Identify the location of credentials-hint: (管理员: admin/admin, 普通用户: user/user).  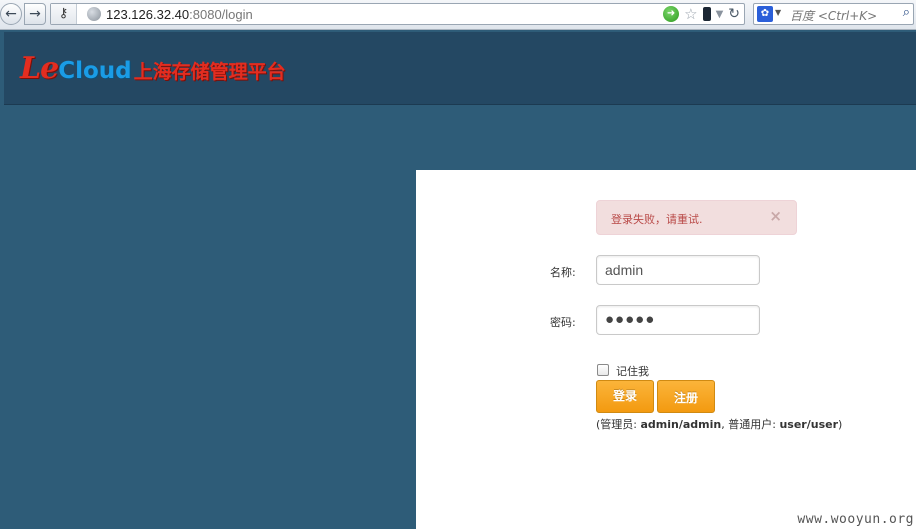
(719, 424).